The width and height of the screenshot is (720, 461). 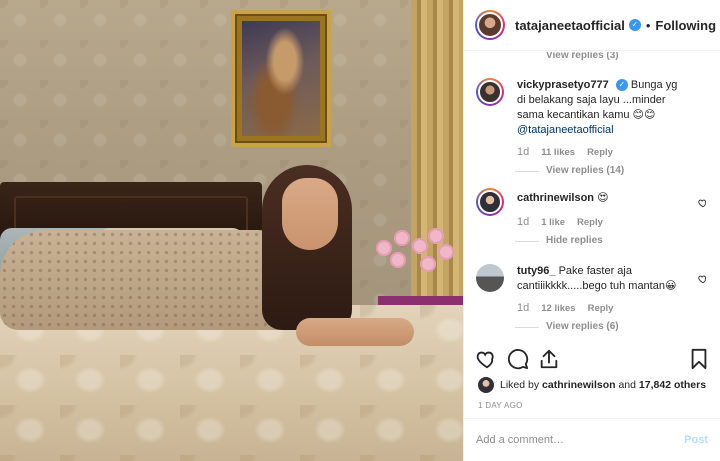 I want to click on flower-vase, so click(x=415, y=263).